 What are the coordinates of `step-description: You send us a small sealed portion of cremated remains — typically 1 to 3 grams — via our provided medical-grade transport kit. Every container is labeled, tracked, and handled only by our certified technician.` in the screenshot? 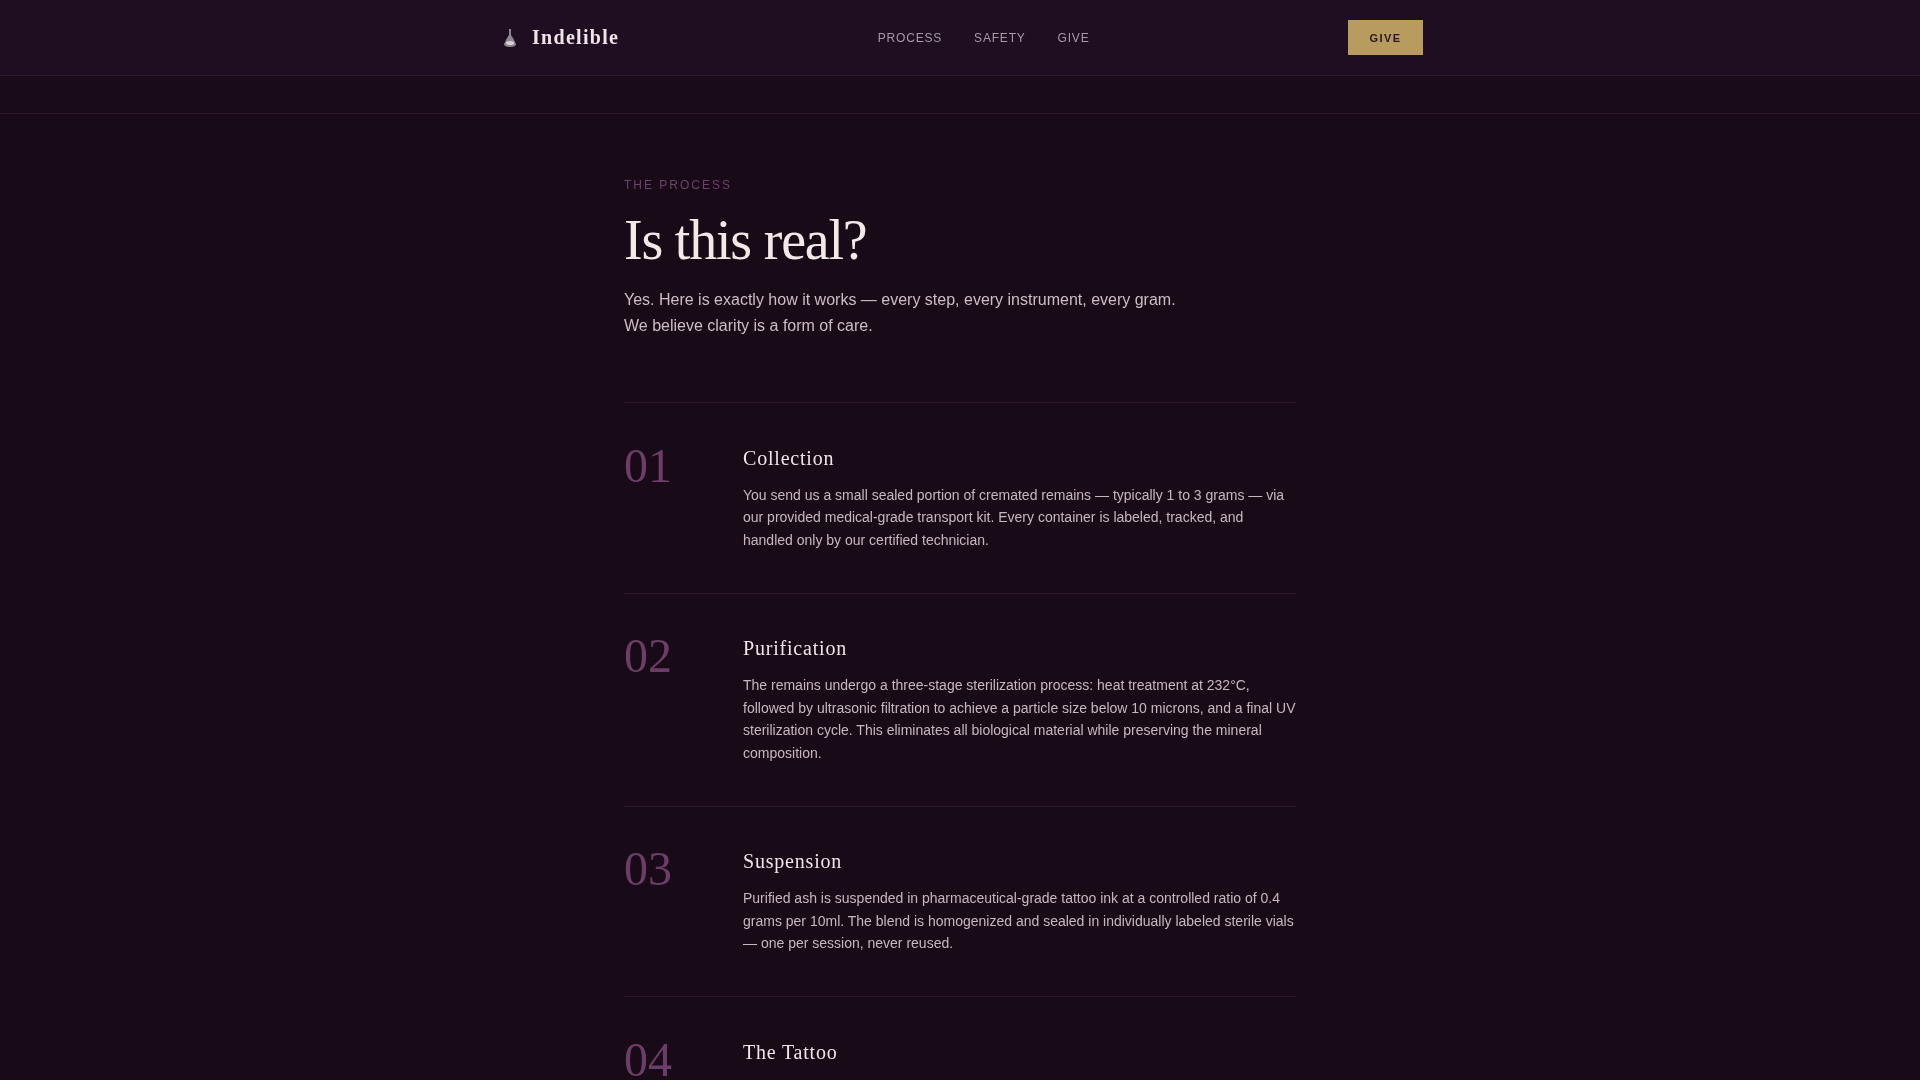 It's located at (1014, 517).